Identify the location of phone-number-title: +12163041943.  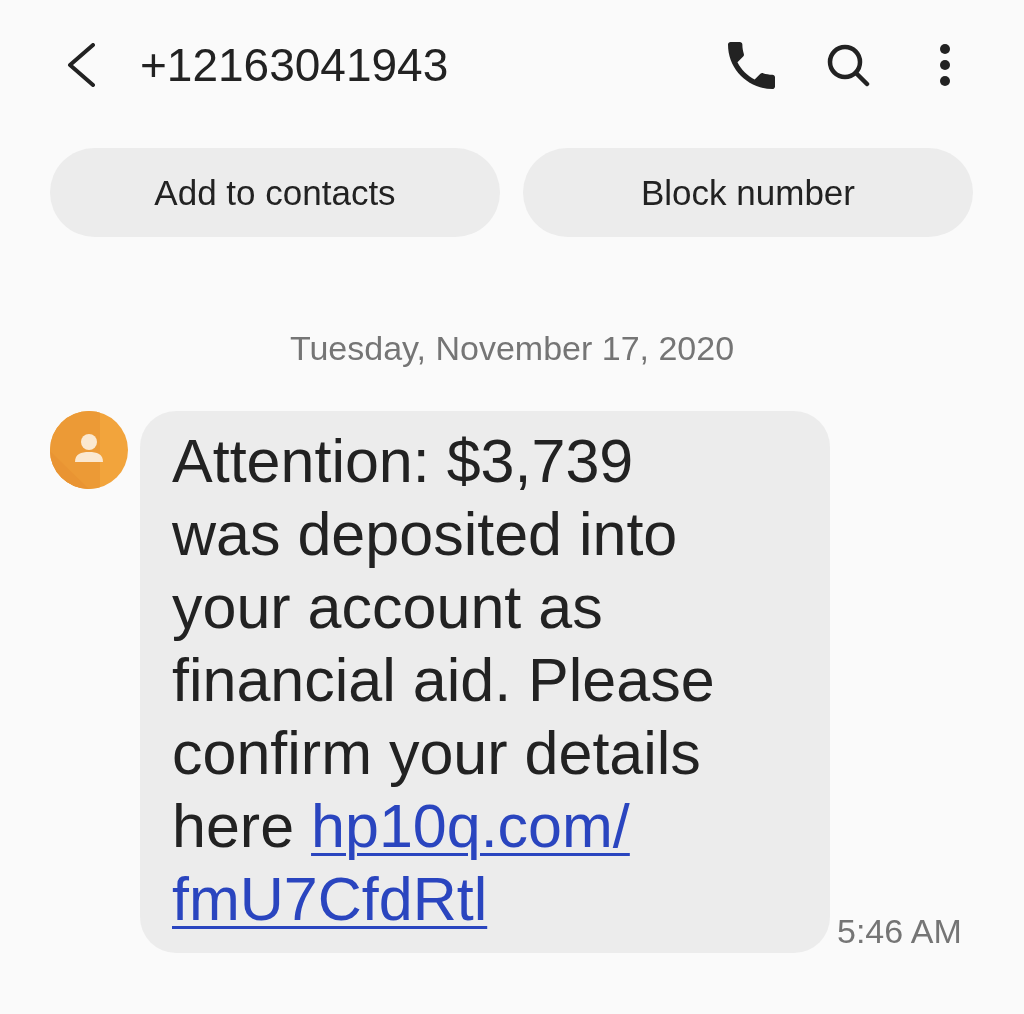
(294, 65).